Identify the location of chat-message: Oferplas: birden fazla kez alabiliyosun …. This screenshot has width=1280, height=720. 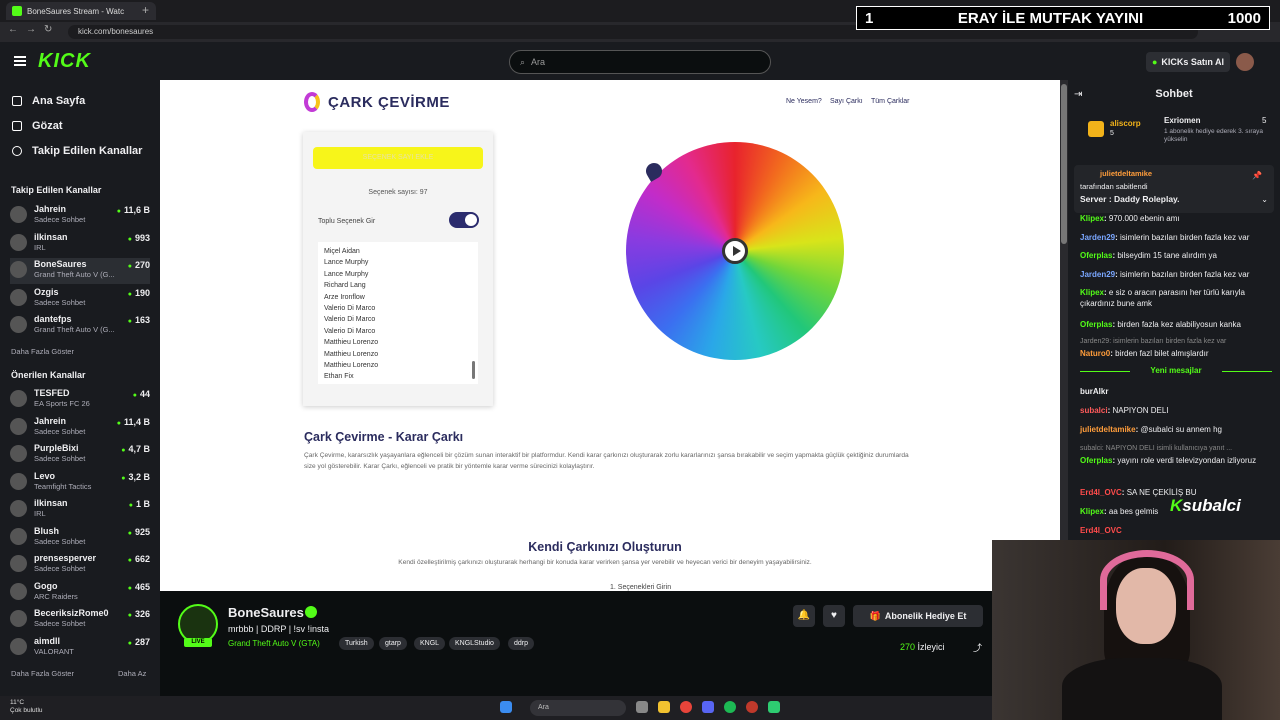
(1176, 324).